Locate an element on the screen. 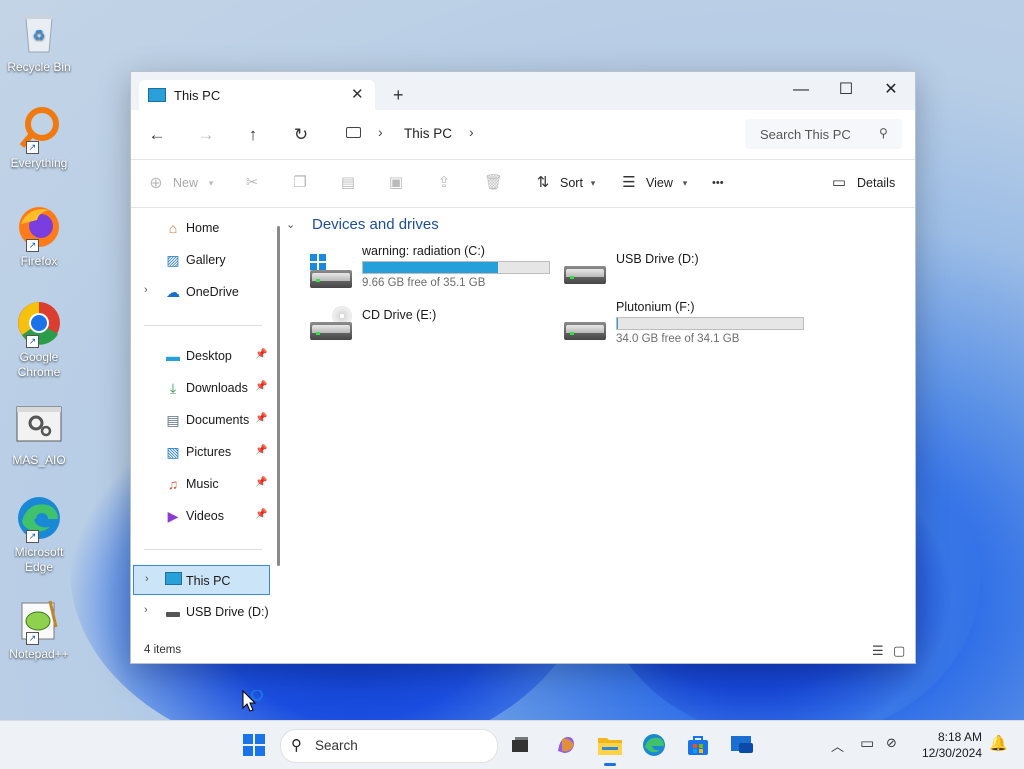 This screenshot has width=1024, height=769. sidebar-item-home: ⌂ Home is located at coordinates (207, 228).